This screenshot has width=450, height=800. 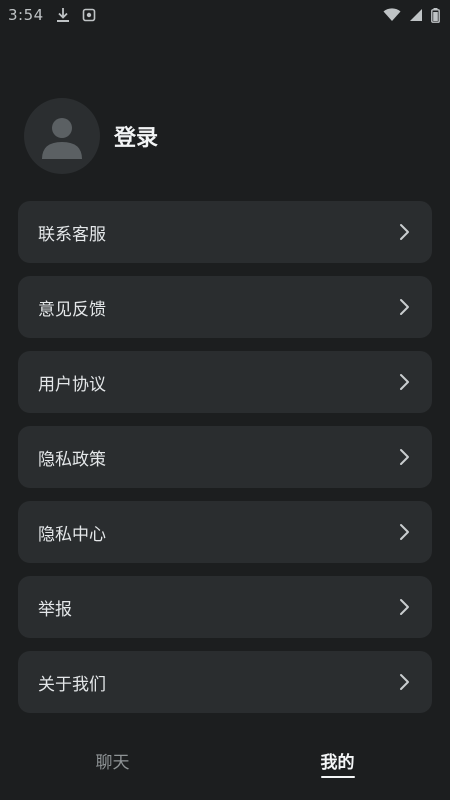 I want to click on profile-header: 登录, so click(x=91, y=136).